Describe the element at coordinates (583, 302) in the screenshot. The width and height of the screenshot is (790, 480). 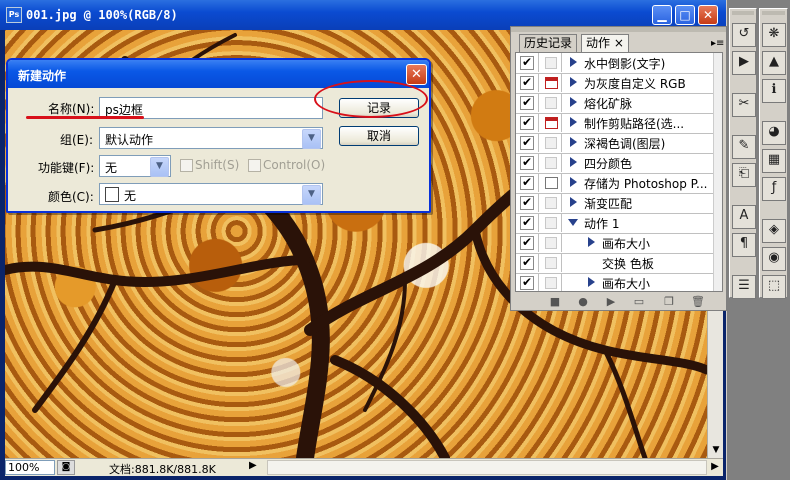
I see `record-icon: ●` at that location.